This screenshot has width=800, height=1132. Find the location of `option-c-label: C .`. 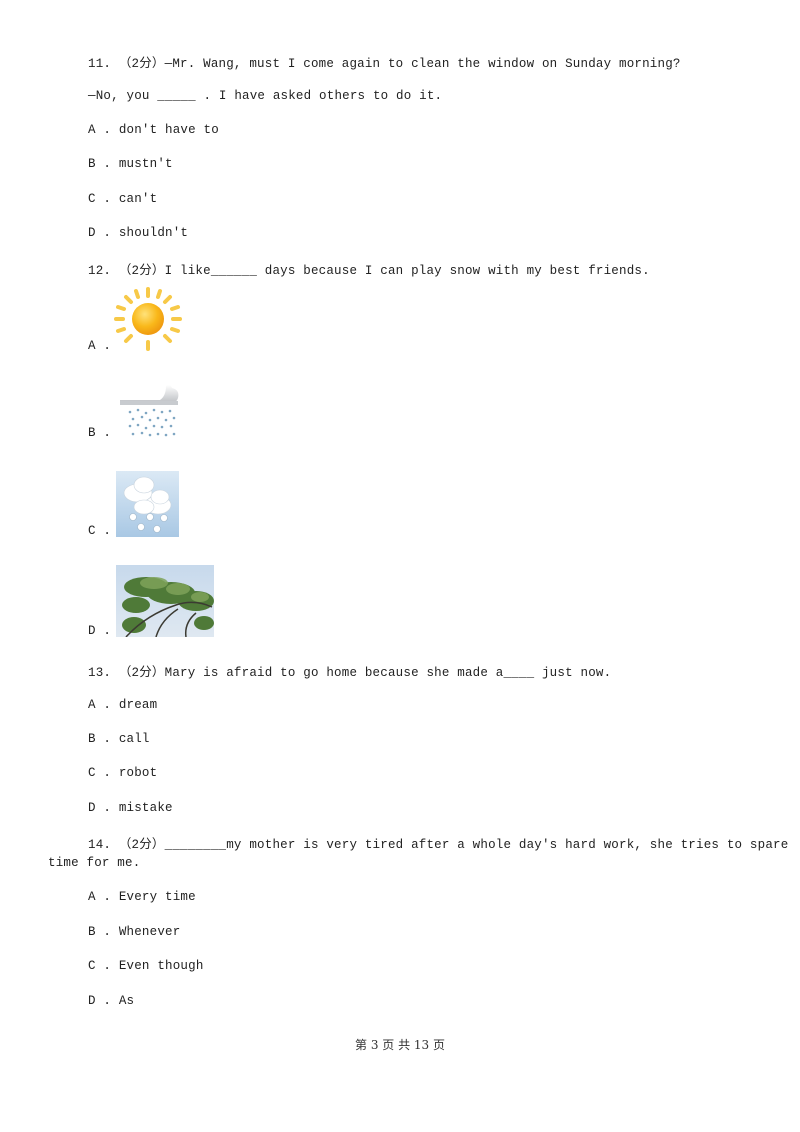

option-c-label: C . is located at coordinates (99, 531).